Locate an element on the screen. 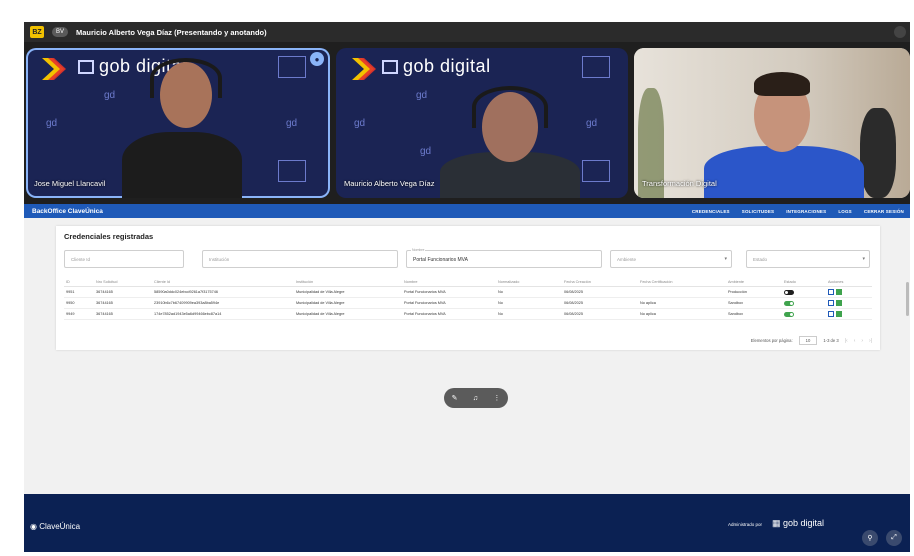  col-nombre: Nombre is located at coordinates (449, 282).